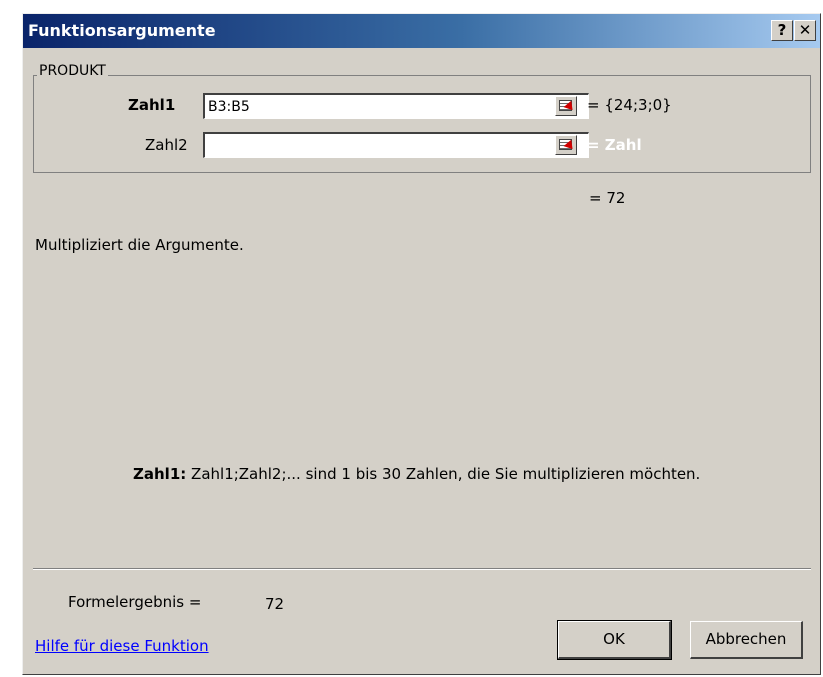 This screenshot has height=677, width=823. I want to click on close-button: ✕, so click(805, 30).